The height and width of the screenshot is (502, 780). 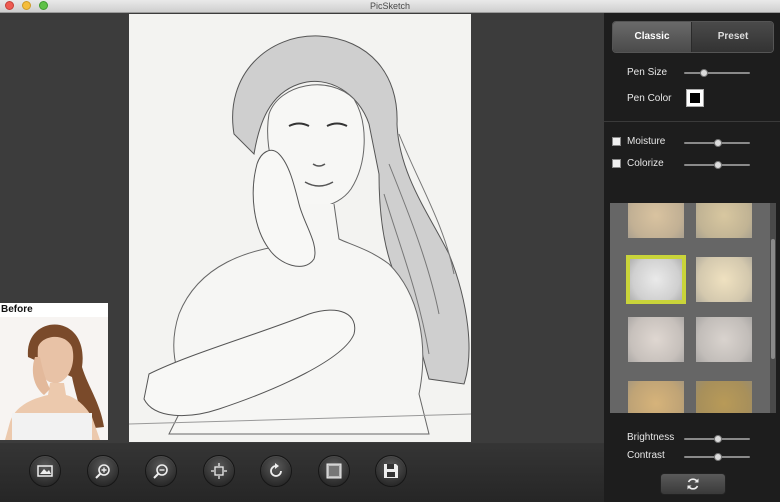 What do you see at coordinates (54, 378) in the screenshot?
I see `before-photo` at bounding box center [54, 378].